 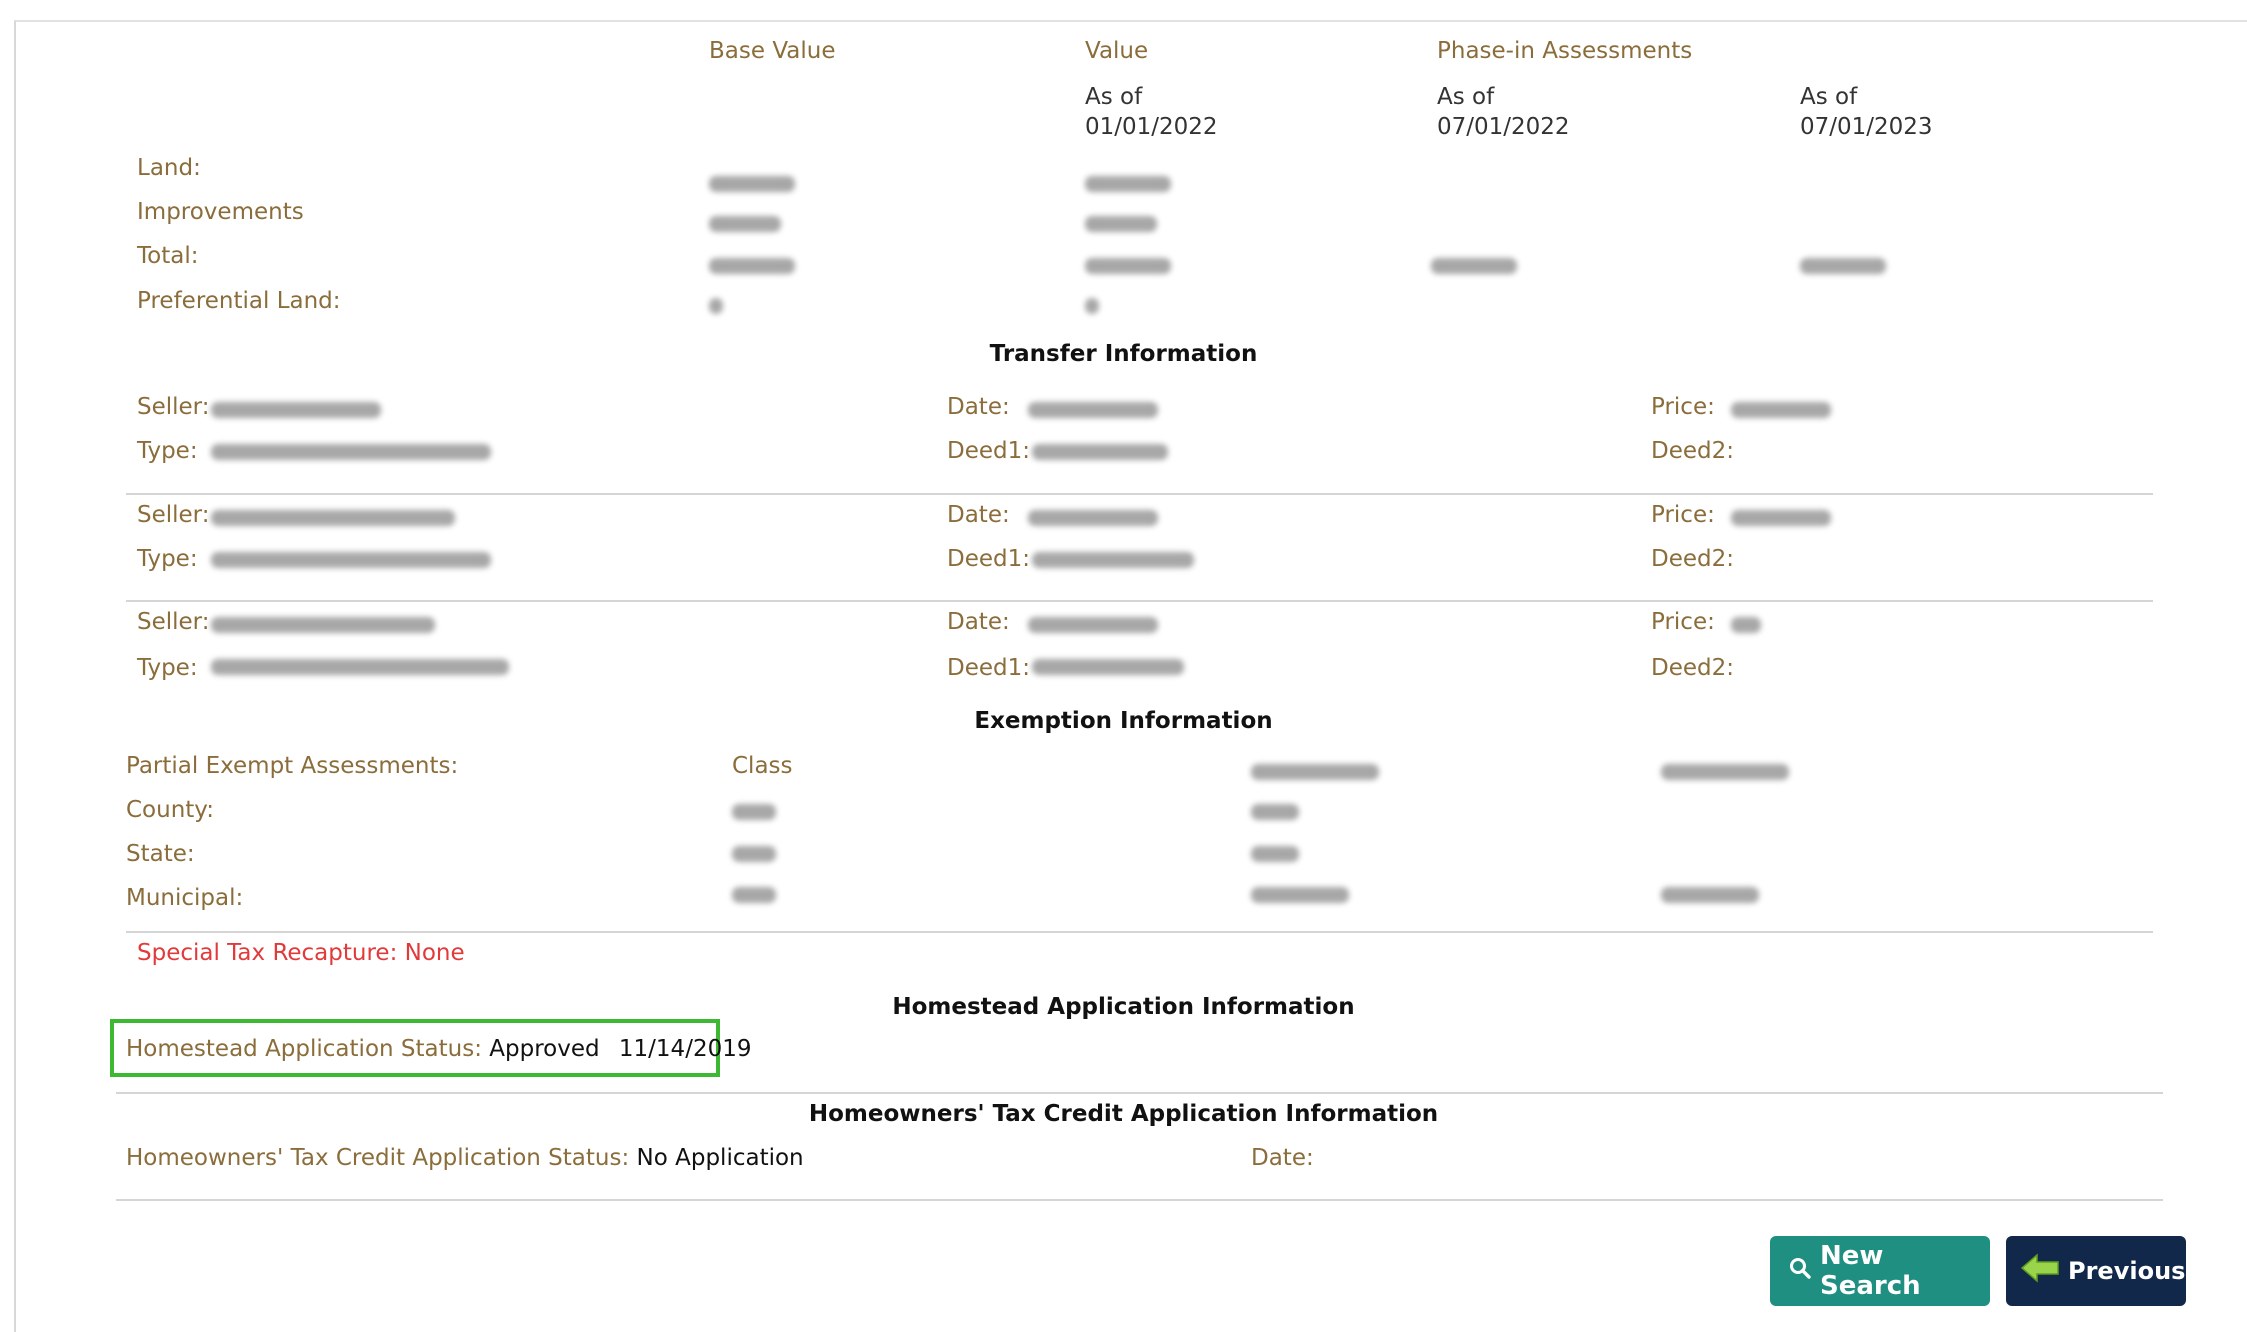 I want to click on class-label: Class, so click(x=762, y=766).